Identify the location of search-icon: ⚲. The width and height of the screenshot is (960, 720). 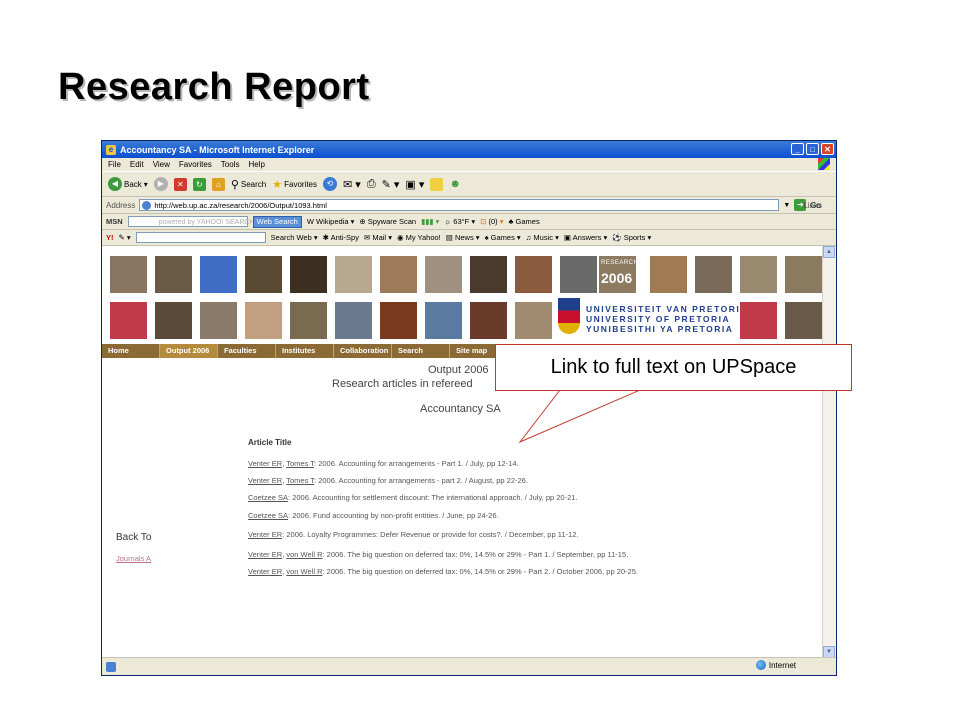
(234, 184).